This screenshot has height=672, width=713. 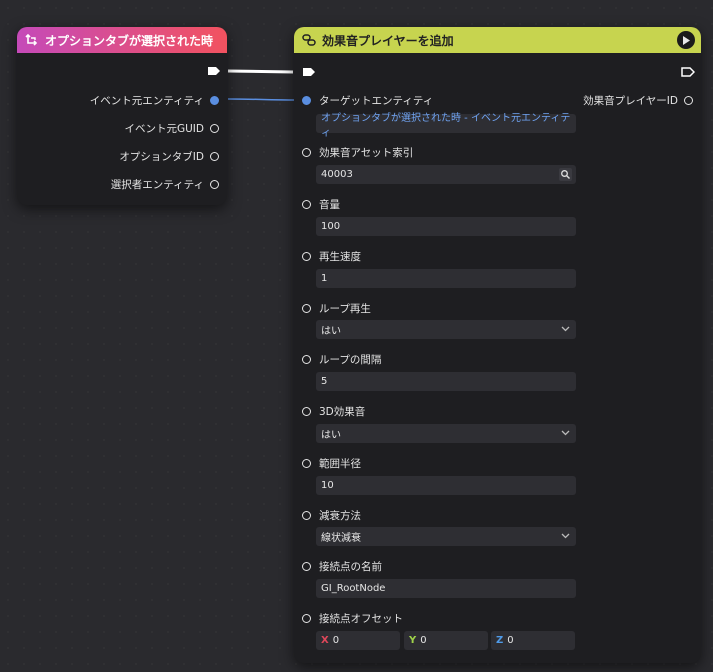 I want to click on output-source-guid: イベント元GUID, so click(x=171, y=128).